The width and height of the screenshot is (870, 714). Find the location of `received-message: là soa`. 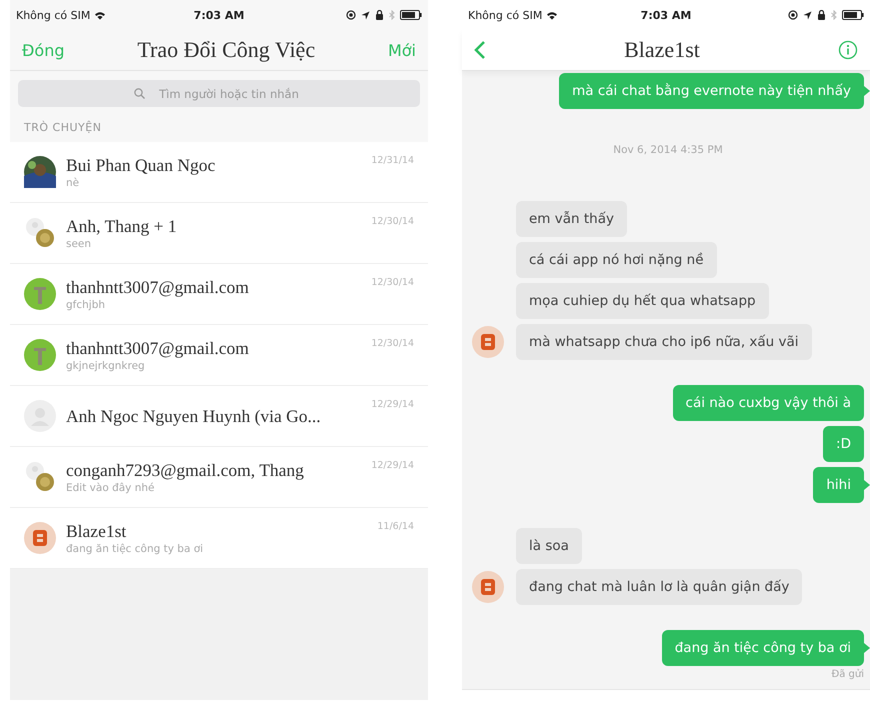

received-message: là soa is located at coordinates (549, 546).